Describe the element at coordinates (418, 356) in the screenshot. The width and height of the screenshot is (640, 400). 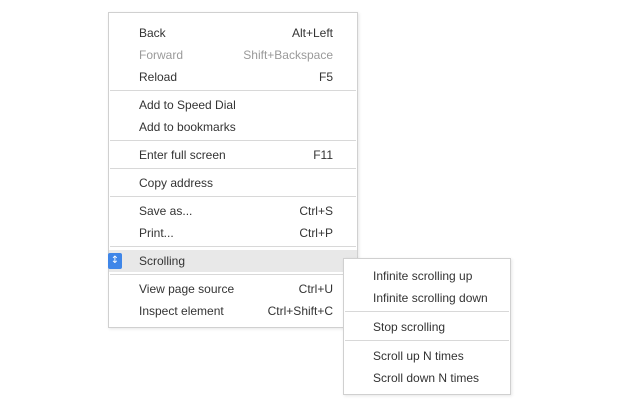
I see `menu-item-label: Scroll up N times` at that location.